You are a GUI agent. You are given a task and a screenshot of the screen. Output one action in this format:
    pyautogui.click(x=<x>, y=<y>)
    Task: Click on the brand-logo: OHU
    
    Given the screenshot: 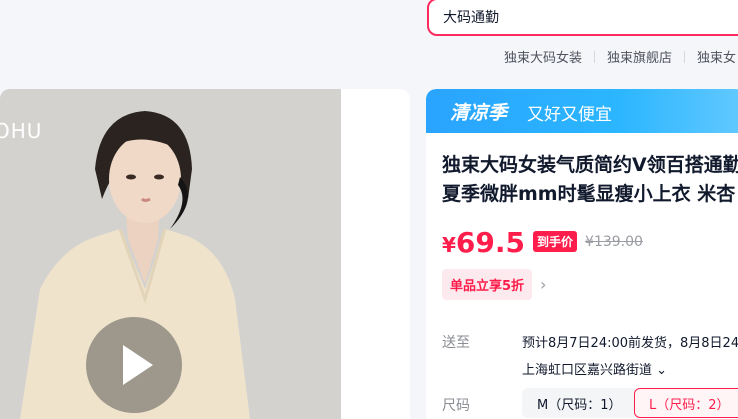 What is the action you would take?
    pyautogui.click(x=21, y=131)
    